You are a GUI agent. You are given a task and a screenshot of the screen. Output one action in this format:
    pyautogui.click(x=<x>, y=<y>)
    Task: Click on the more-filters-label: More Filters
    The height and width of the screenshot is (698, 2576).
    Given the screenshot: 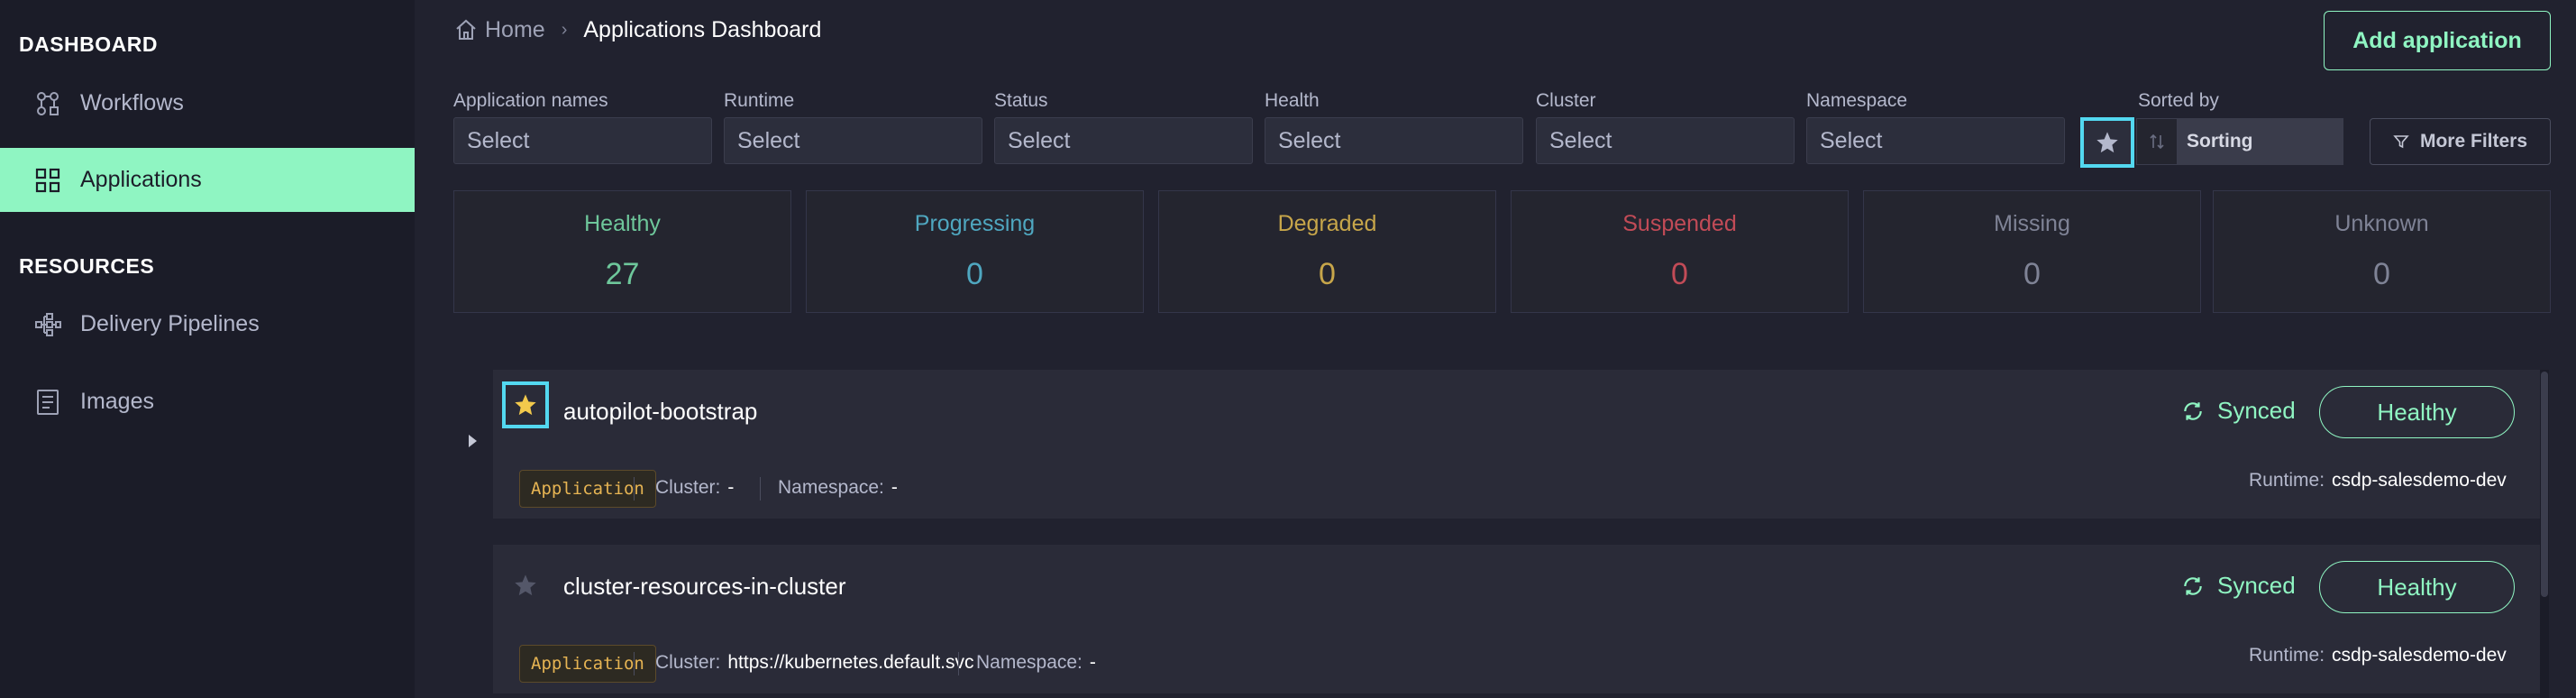 What is the action you would take?
    pyautogui.click(x=2473, y=141)
    